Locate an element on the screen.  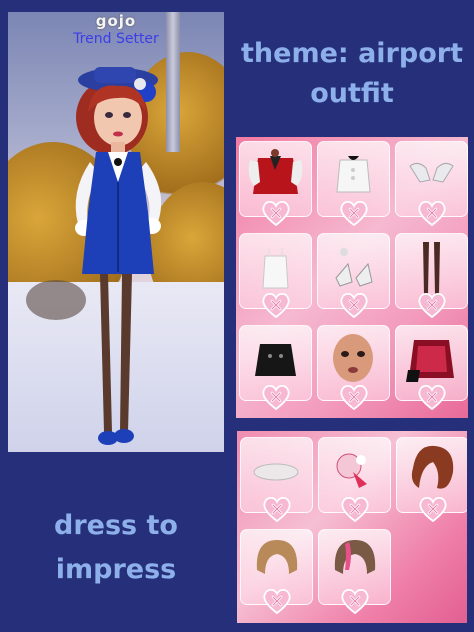
item-slot-white-platform-heels is located at coordinates (353, 271).